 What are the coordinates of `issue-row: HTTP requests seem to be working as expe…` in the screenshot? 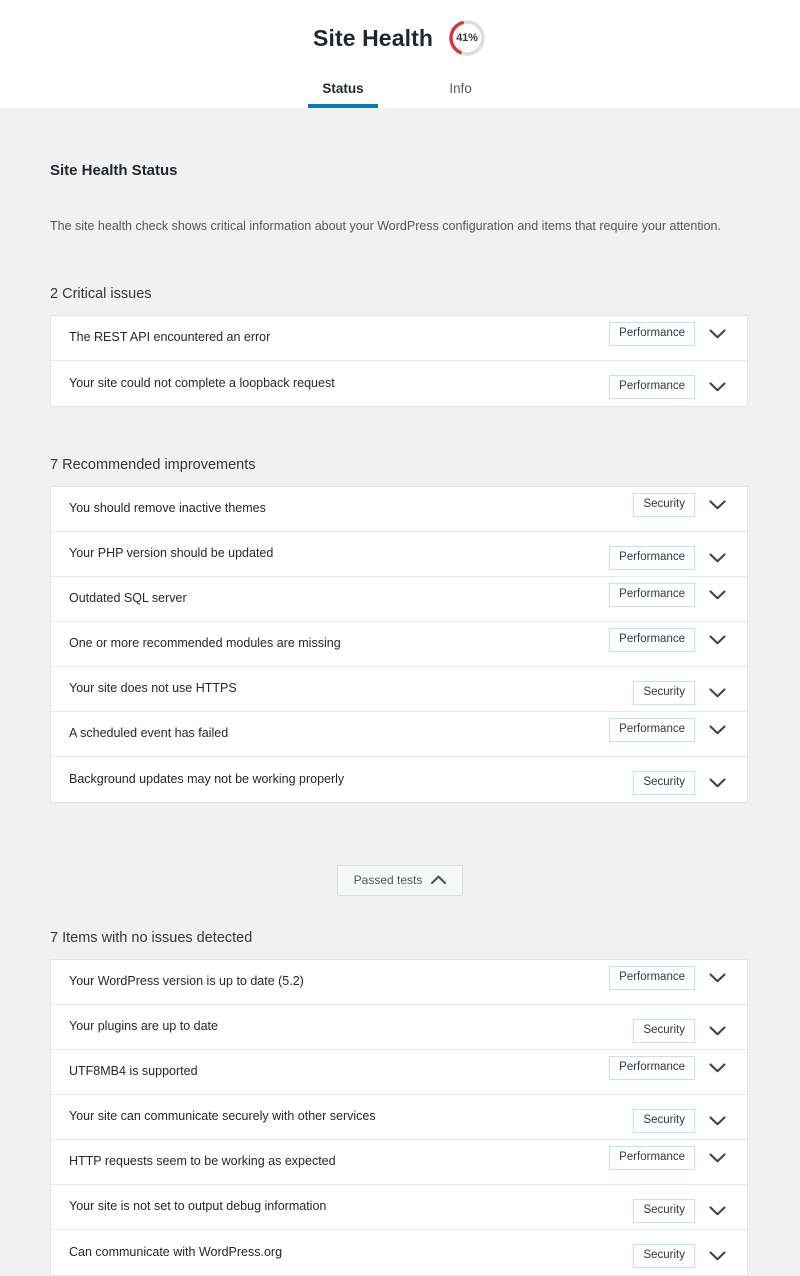 It's located at (399, 1162).